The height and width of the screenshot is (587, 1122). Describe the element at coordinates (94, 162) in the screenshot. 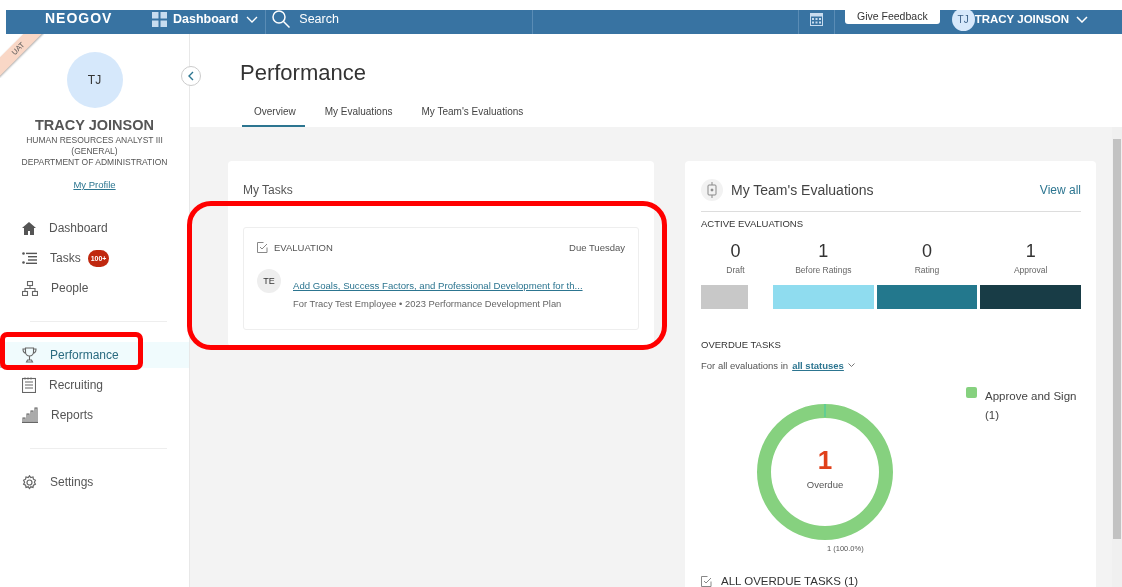

I see `department: DEPARTMENT OF ADMINISTRATION` at that location.